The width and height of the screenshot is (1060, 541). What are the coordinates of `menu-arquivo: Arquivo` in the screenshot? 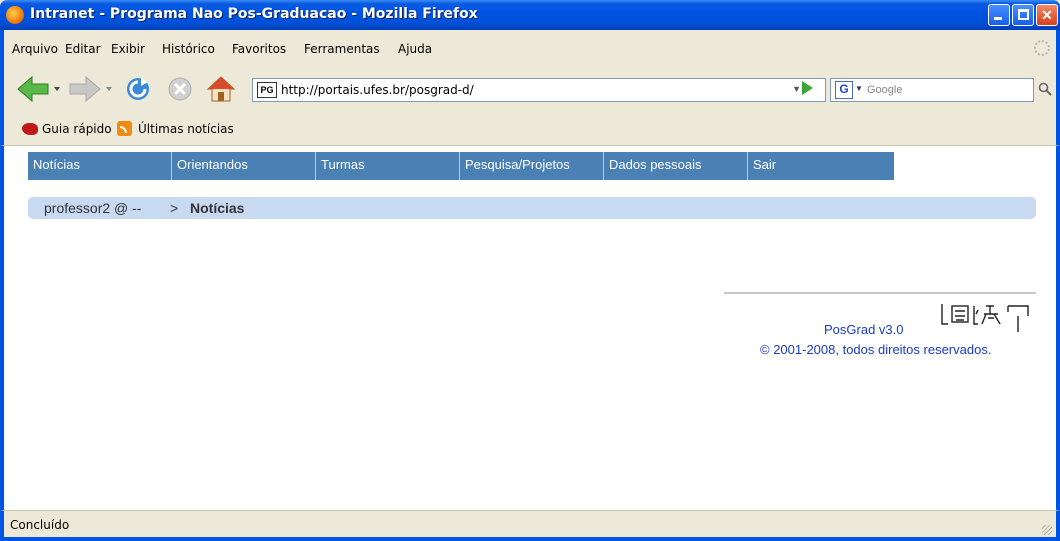 It's located at (35, 49).